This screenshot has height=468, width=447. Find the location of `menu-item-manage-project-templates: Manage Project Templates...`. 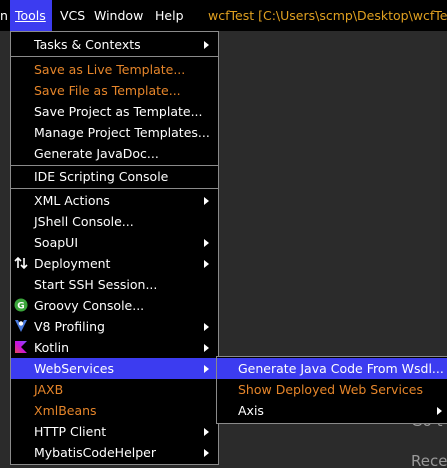

menu-item-manage-project-templates: Manage Project Templates... is located at coordinates (114, 132).